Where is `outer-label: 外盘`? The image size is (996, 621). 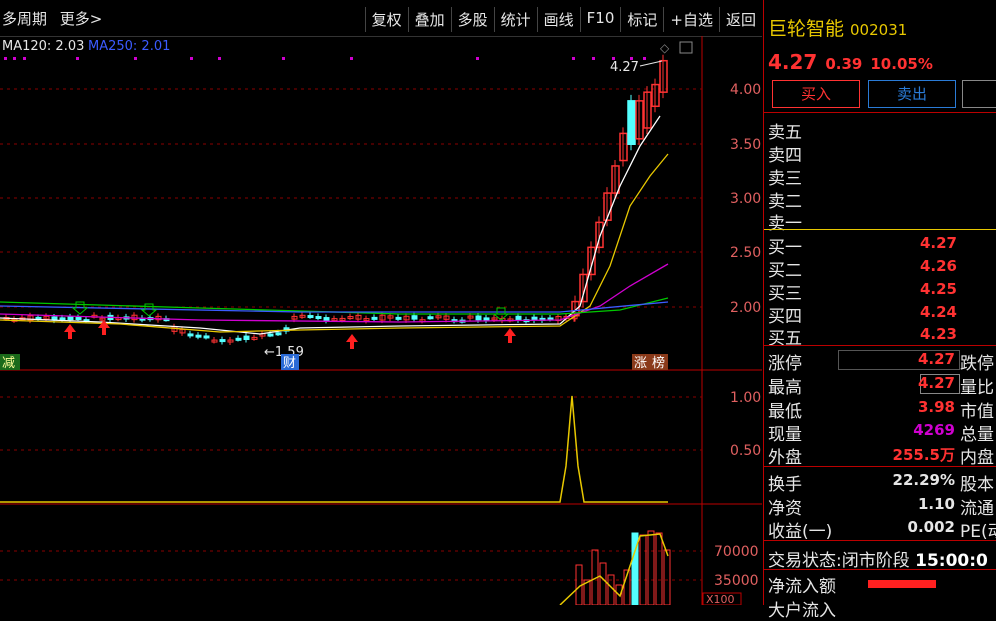
outer-label: 外盘 is located at coordinates (785, 458).